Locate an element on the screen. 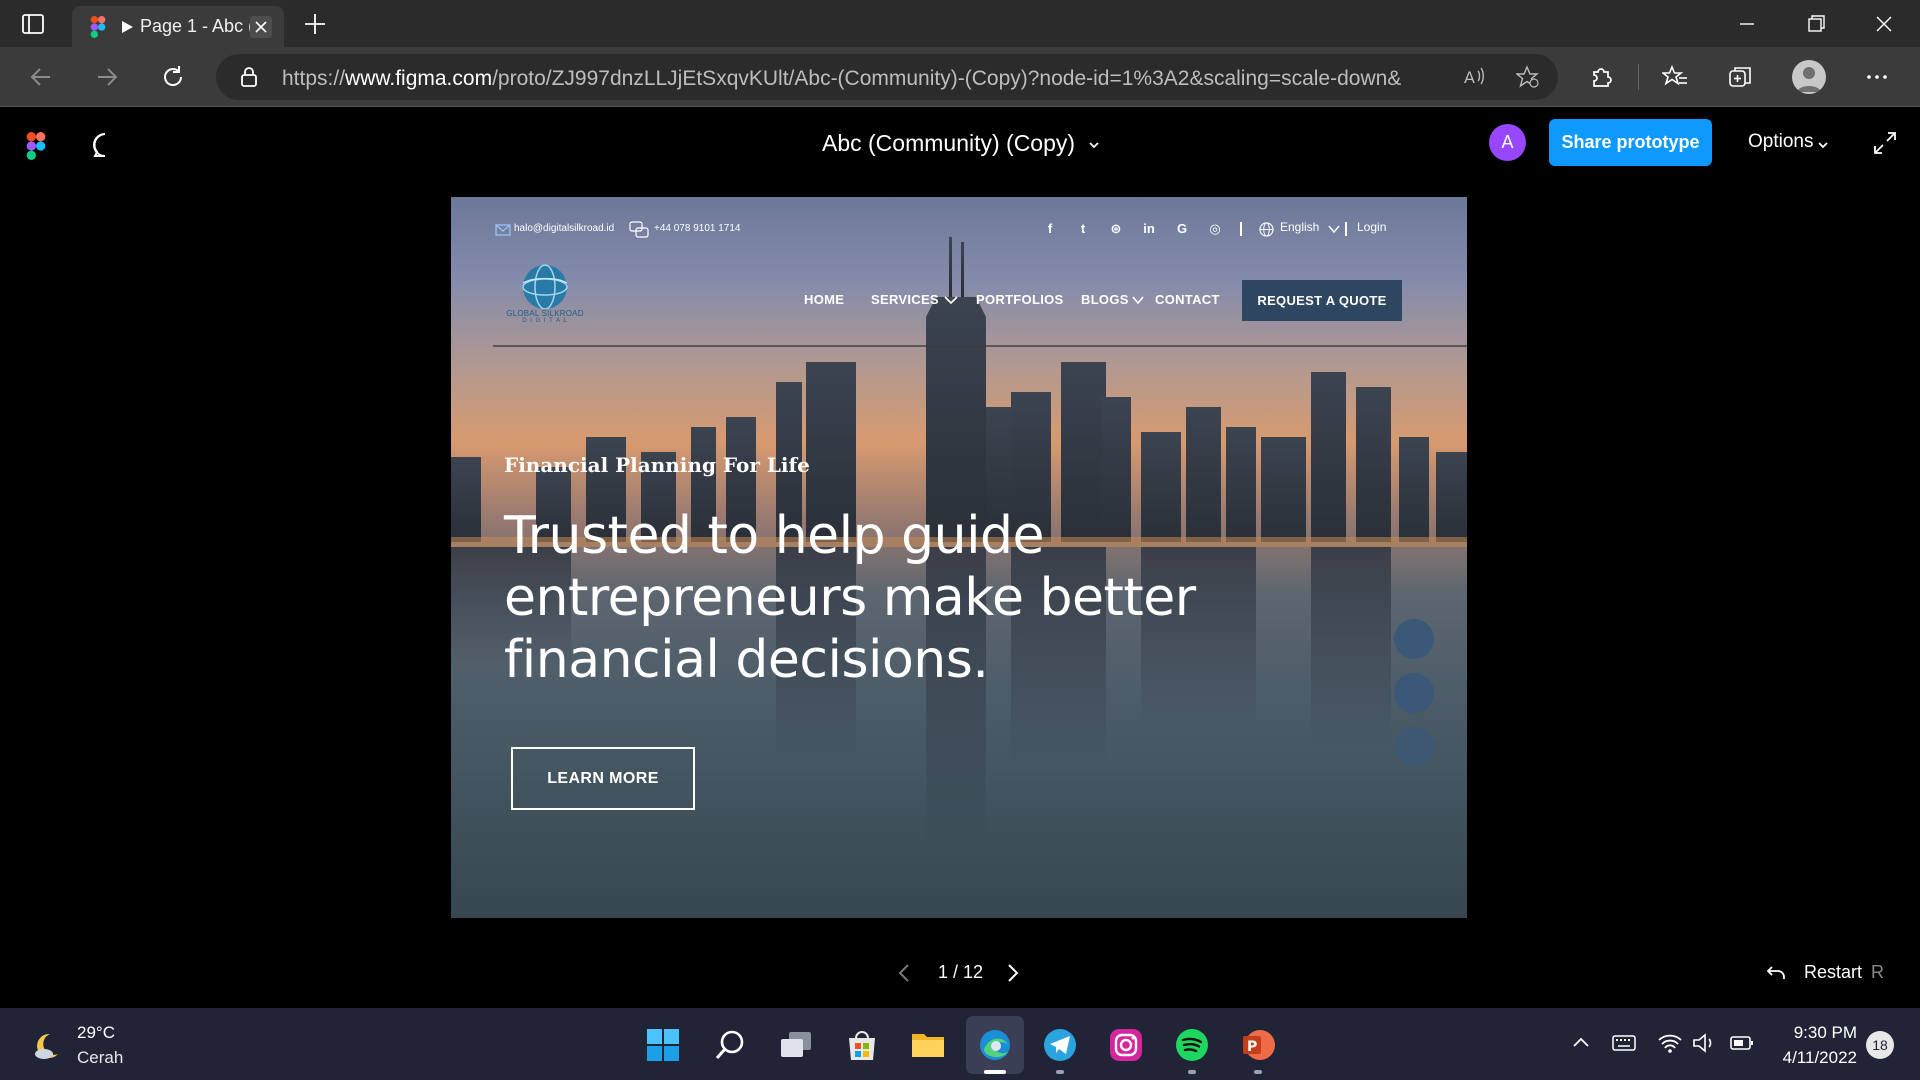 The height and width of the screenshot is (1080, 1920). file-explorer-icon is located at coordinates (928, 1045).